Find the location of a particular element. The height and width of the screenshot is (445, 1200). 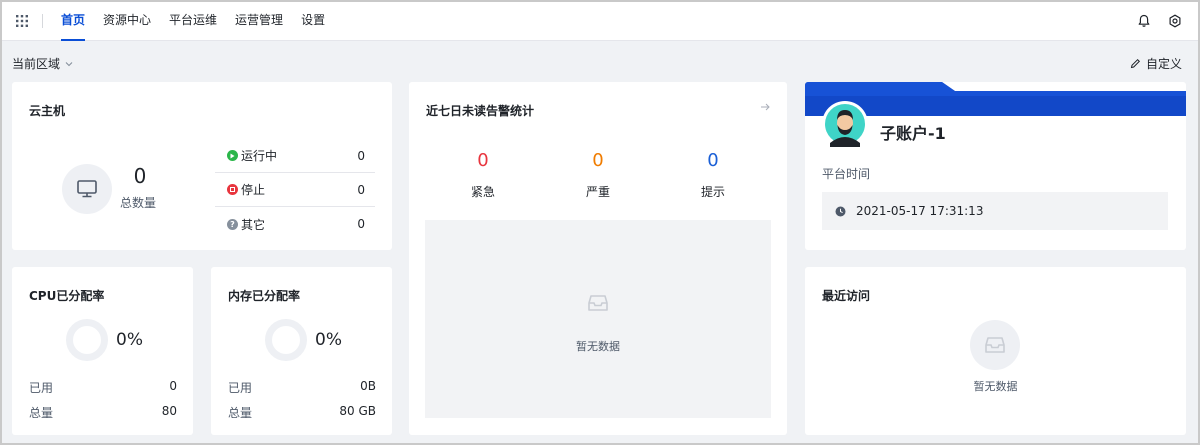

account-card: 子账户-1 平台时间 2021-05-17 17:31:13 is located at coordinates (995, 166).